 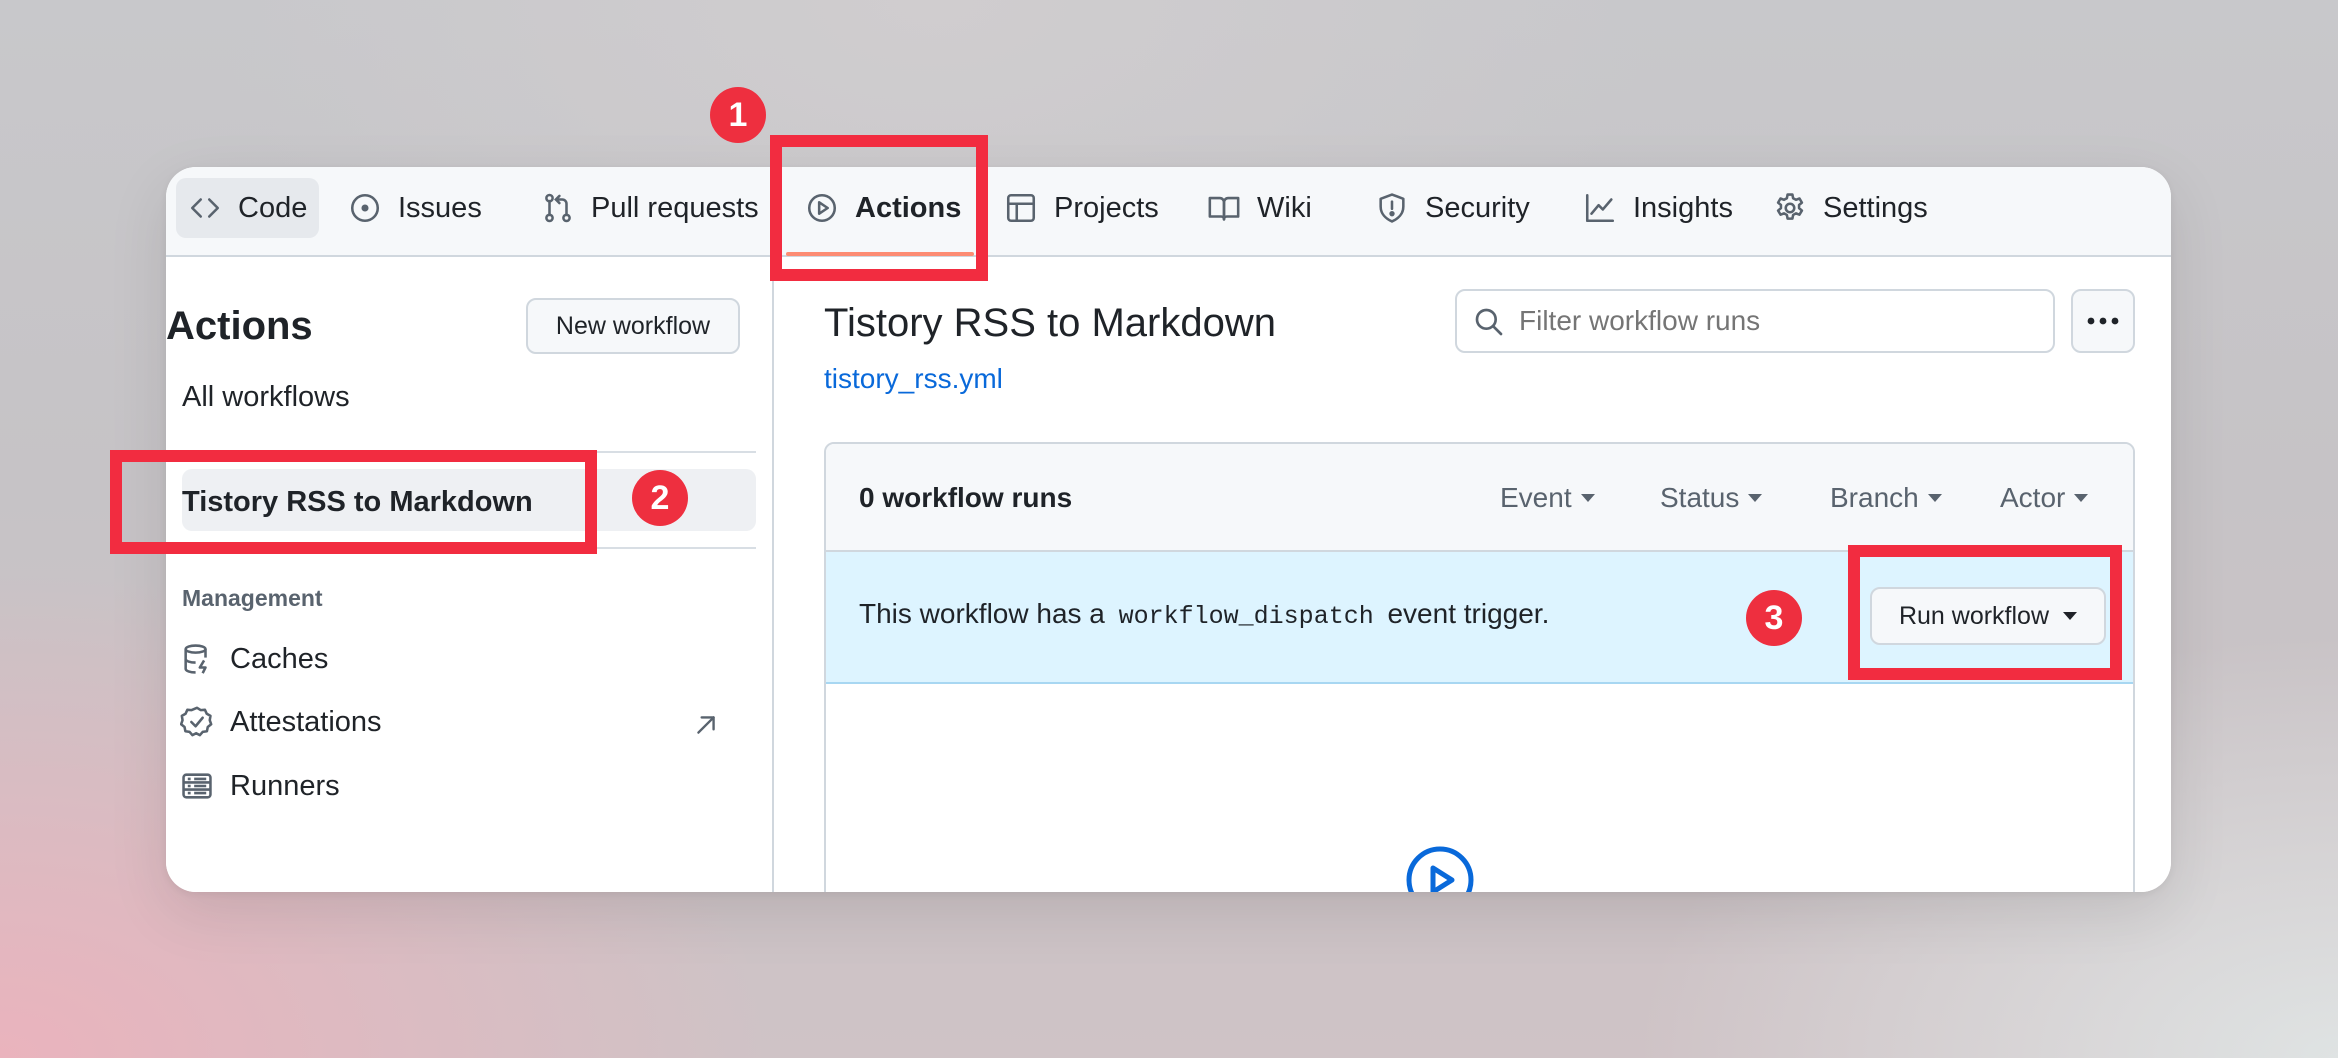 I want to click on run-workflow-button: Run workflow, so click(x=1988, y=616).